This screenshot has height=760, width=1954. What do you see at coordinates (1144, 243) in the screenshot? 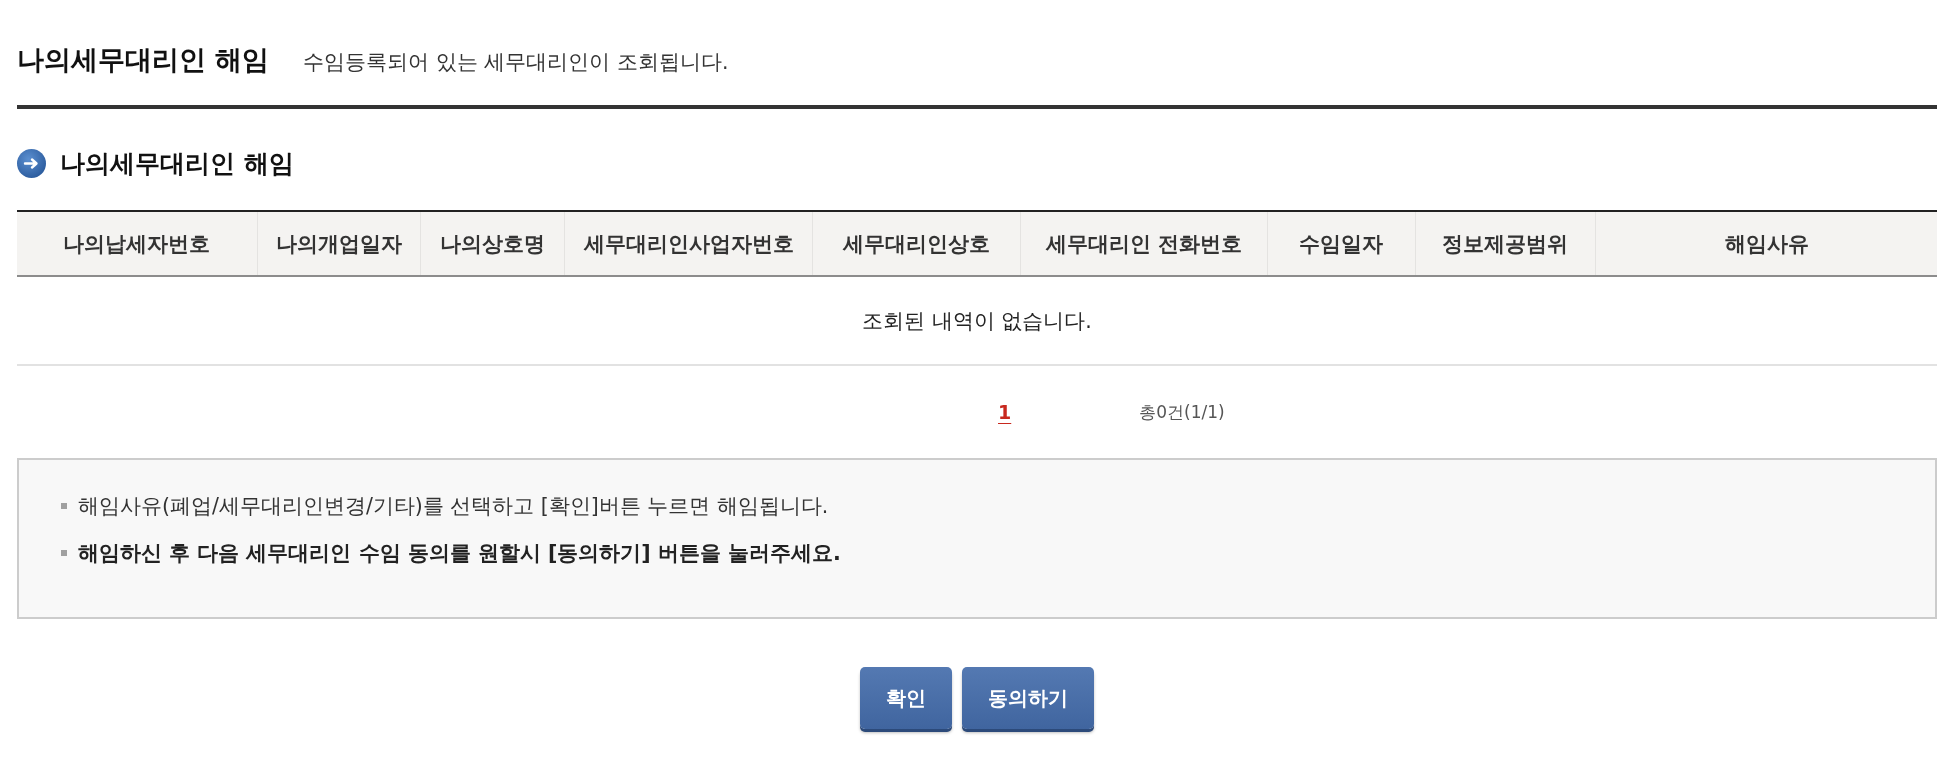
I see `column-header: 세무대리인 전화번호` at bounding box center [1144, 243].